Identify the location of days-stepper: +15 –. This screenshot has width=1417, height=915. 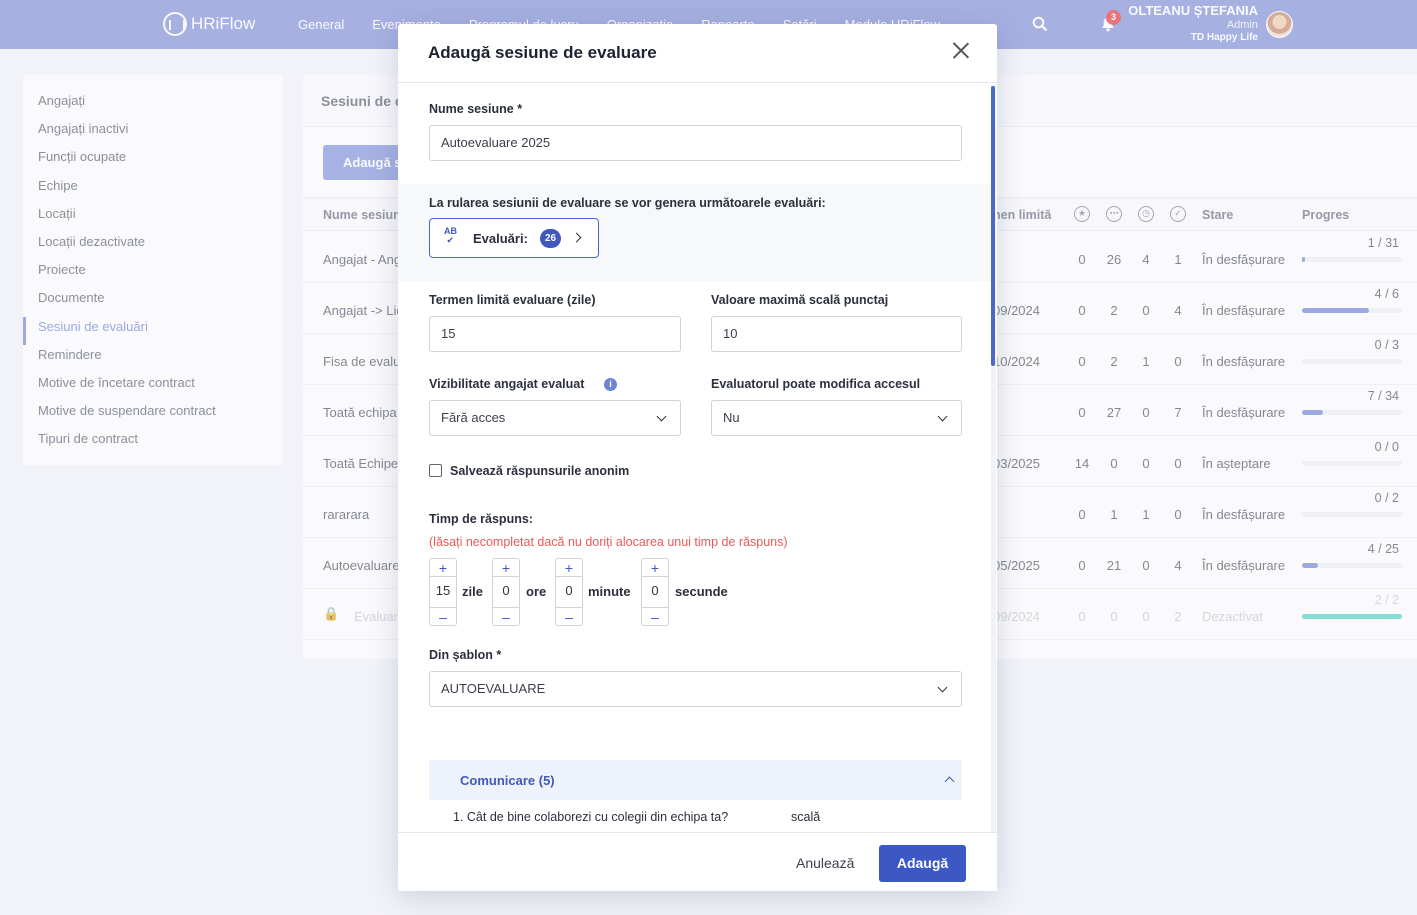
(443, 592).